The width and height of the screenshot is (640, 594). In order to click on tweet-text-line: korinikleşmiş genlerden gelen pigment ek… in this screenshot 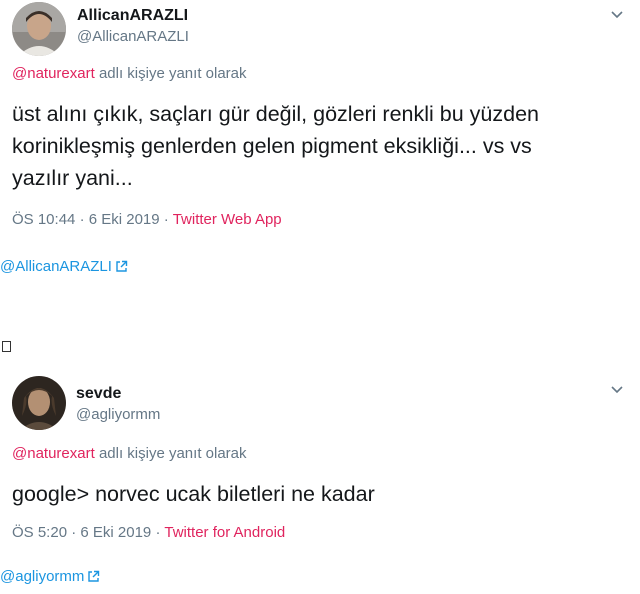, I will do `click(272, 146)`.